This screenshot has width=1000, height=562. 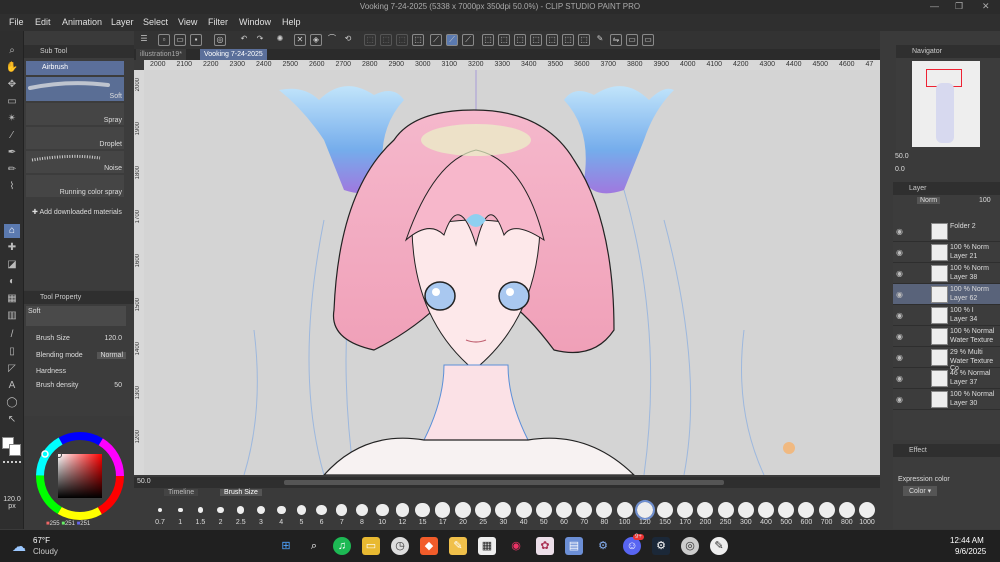 I want to click on brush-density-row: Brush density 50, so click(x=83, y=385).